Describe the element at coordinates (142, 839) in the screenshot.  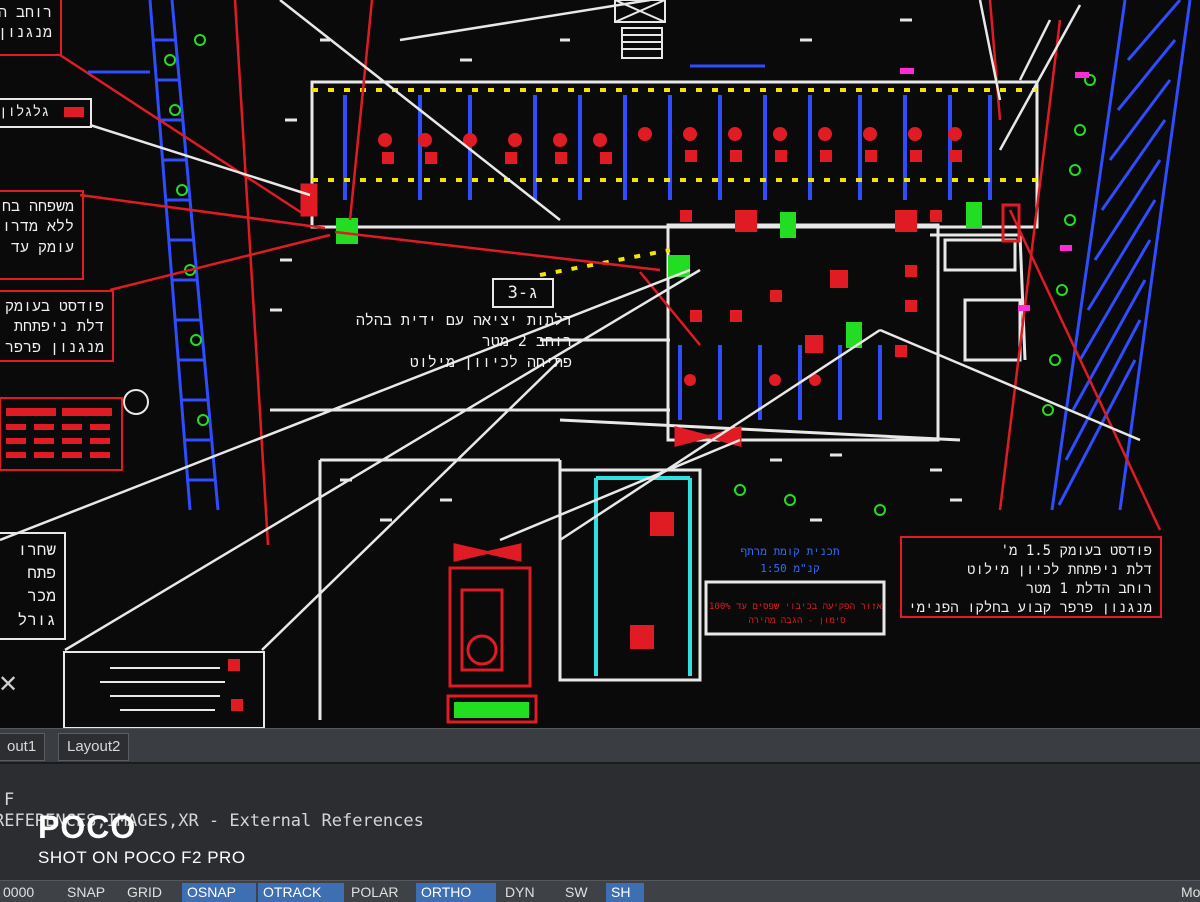
I see `camera-watermark: POCO SHOT ON POCO F2 PRO` at that location.